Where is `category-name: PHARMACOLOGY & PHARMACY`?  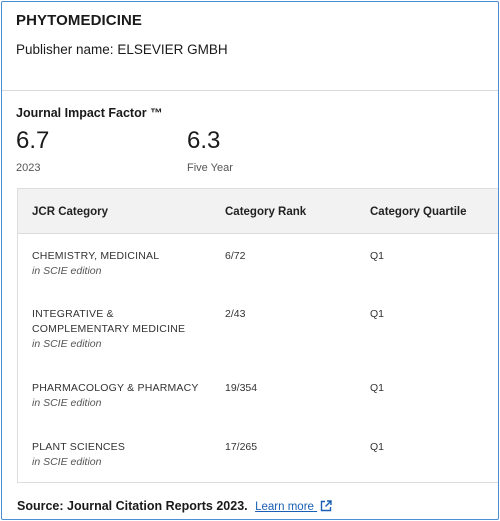
category-name: PHARMACOLOGY & PHARMACY is located at coordinates (115, 388).